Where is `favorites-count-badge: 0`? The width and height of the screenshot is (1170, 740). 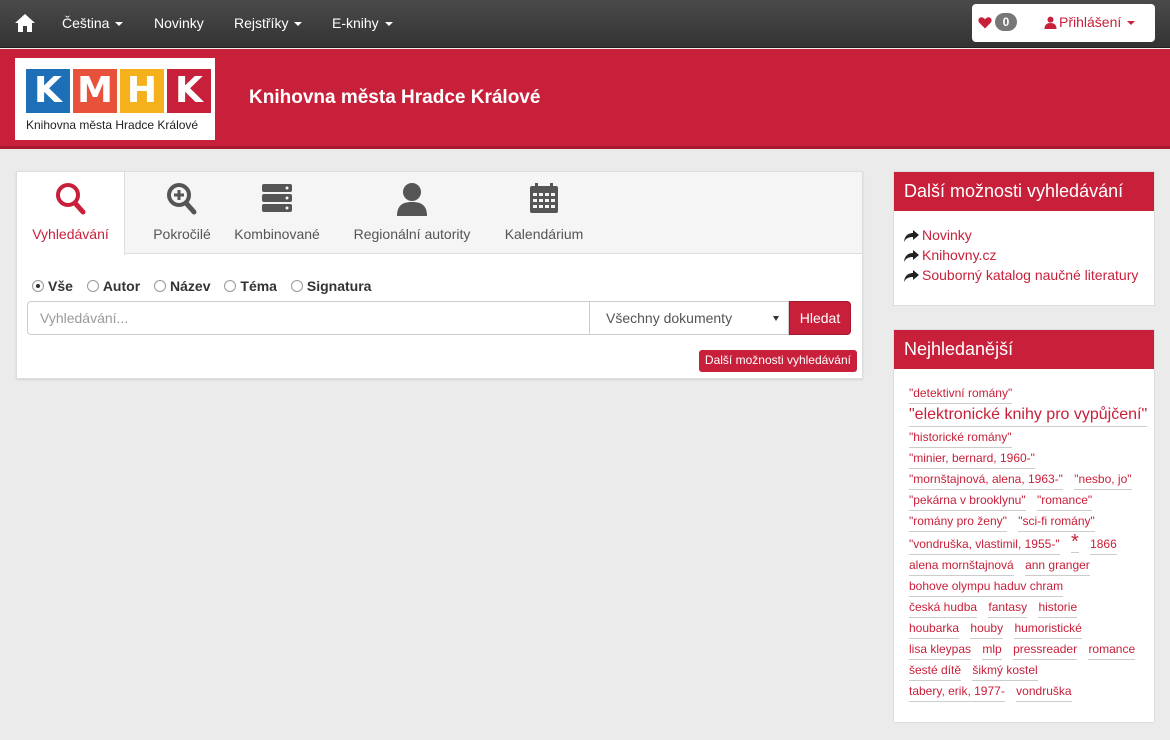 favorites-count-badge: 0 is located at coordinates (1006, 22).